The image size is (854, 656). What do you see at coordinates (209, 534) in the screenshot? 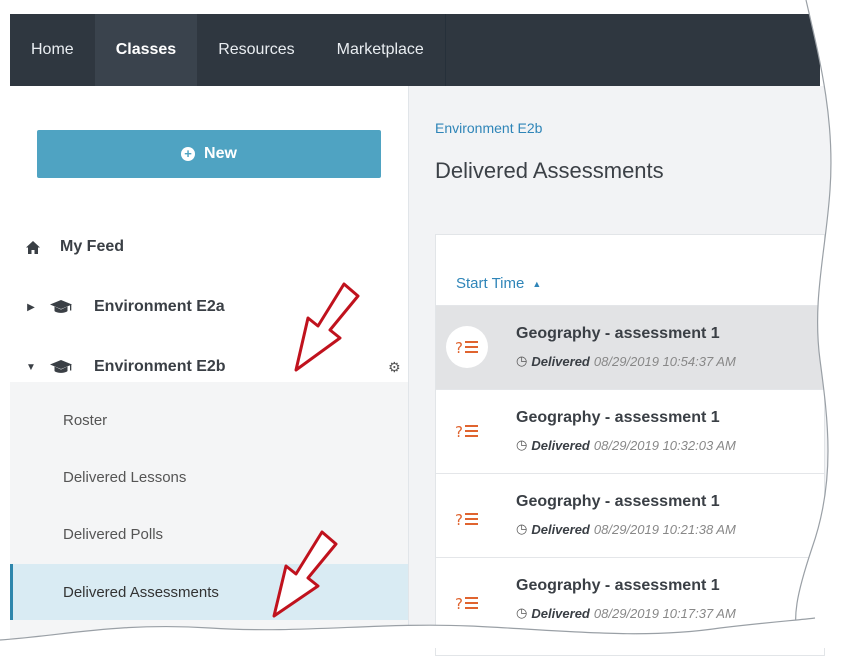
I see `sidebar-item-delivered-polls: Delivered Polls` at bounding box center [209, 534].